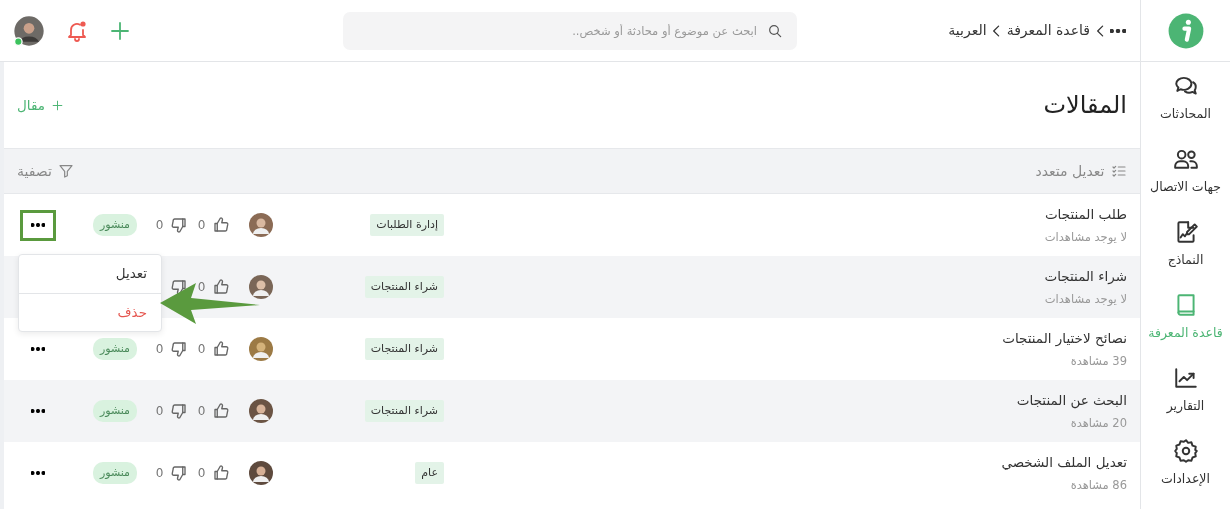  Describe the element at coordinates (967, 30) in the screenshot. I see `breadcrumb-link: العربية` at that location.